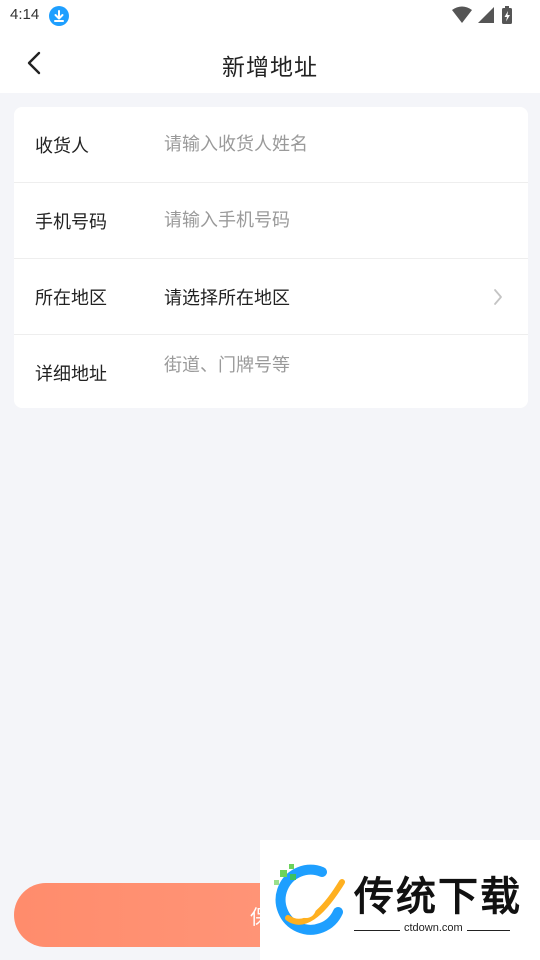 The height and width of the screenshot is (960, 540). I want to click on region-label: 所在地区, so click(71, 298).